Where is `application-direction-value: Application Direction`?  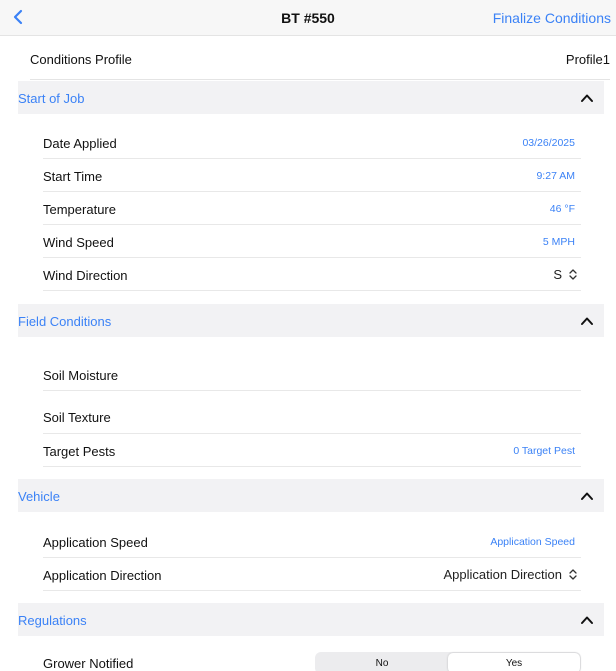 application-direction-value: Application Direction is located at coordinates (502, 574).